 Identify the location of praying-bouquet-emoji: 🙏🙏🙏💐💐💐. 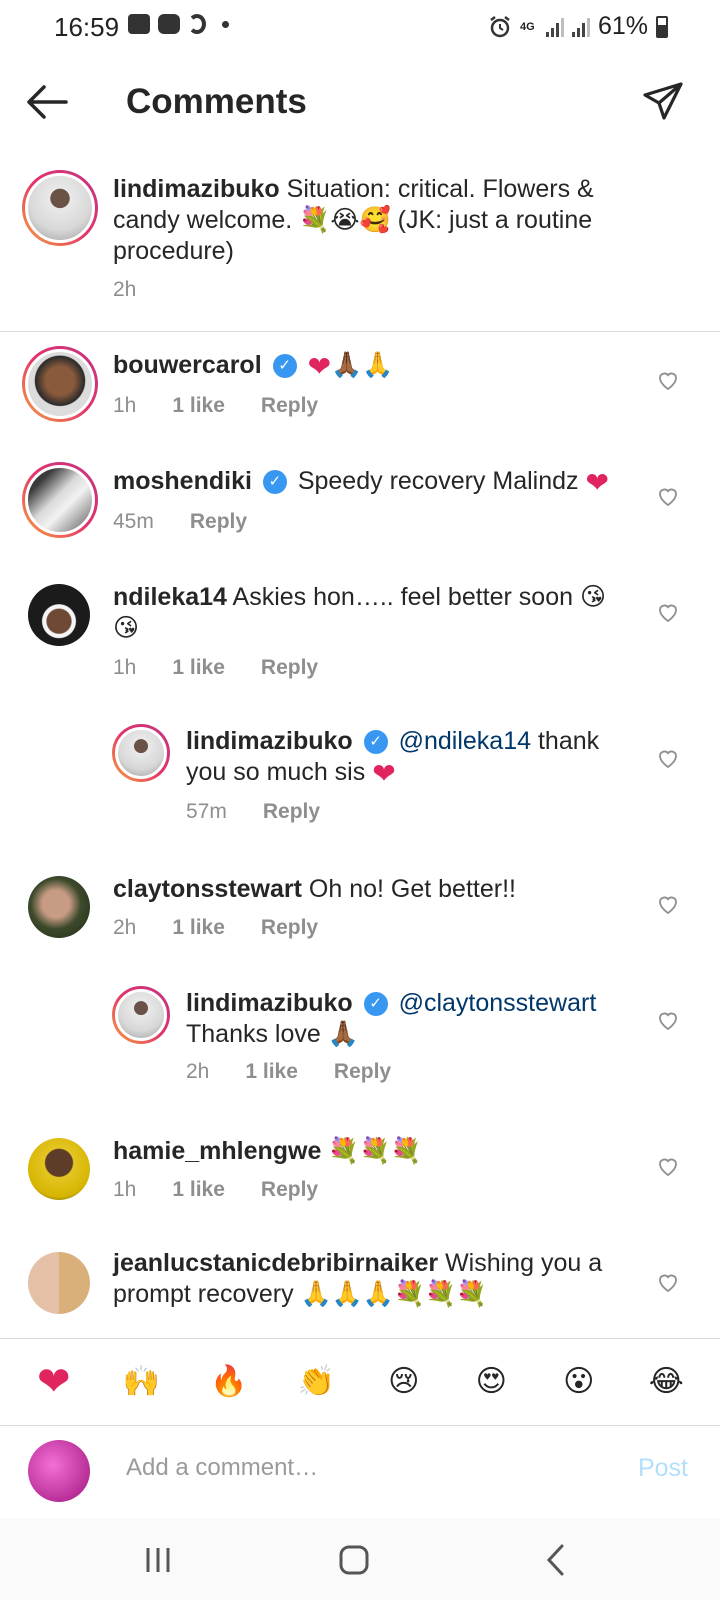
(394, 1294).